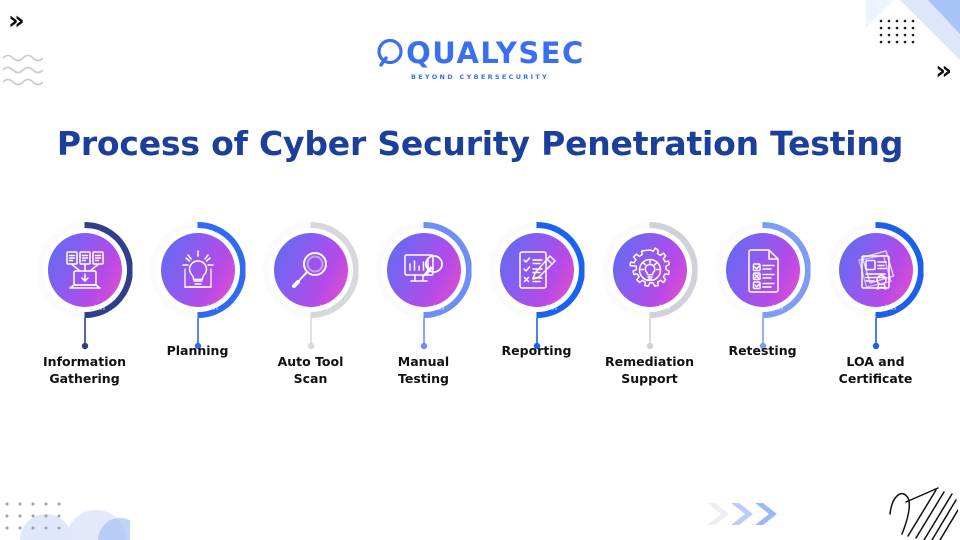  What do you see at coordinates (197, 350) in the screenshot?
I see `step-label: Planning` at bounding box center [197, 350].